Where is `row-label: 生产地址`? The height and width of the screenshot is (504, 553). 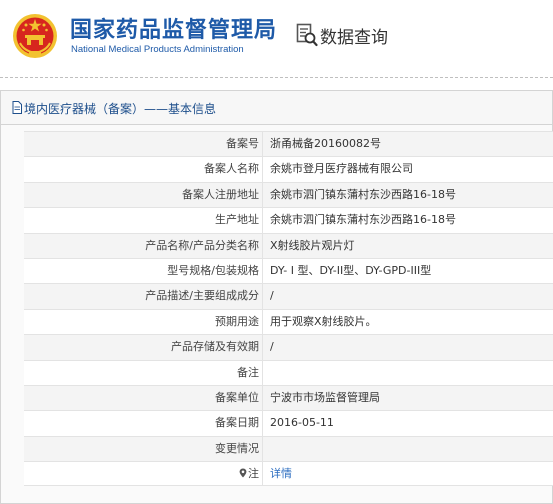
row-label: 生产地址 is located at coordinates (143, 220).